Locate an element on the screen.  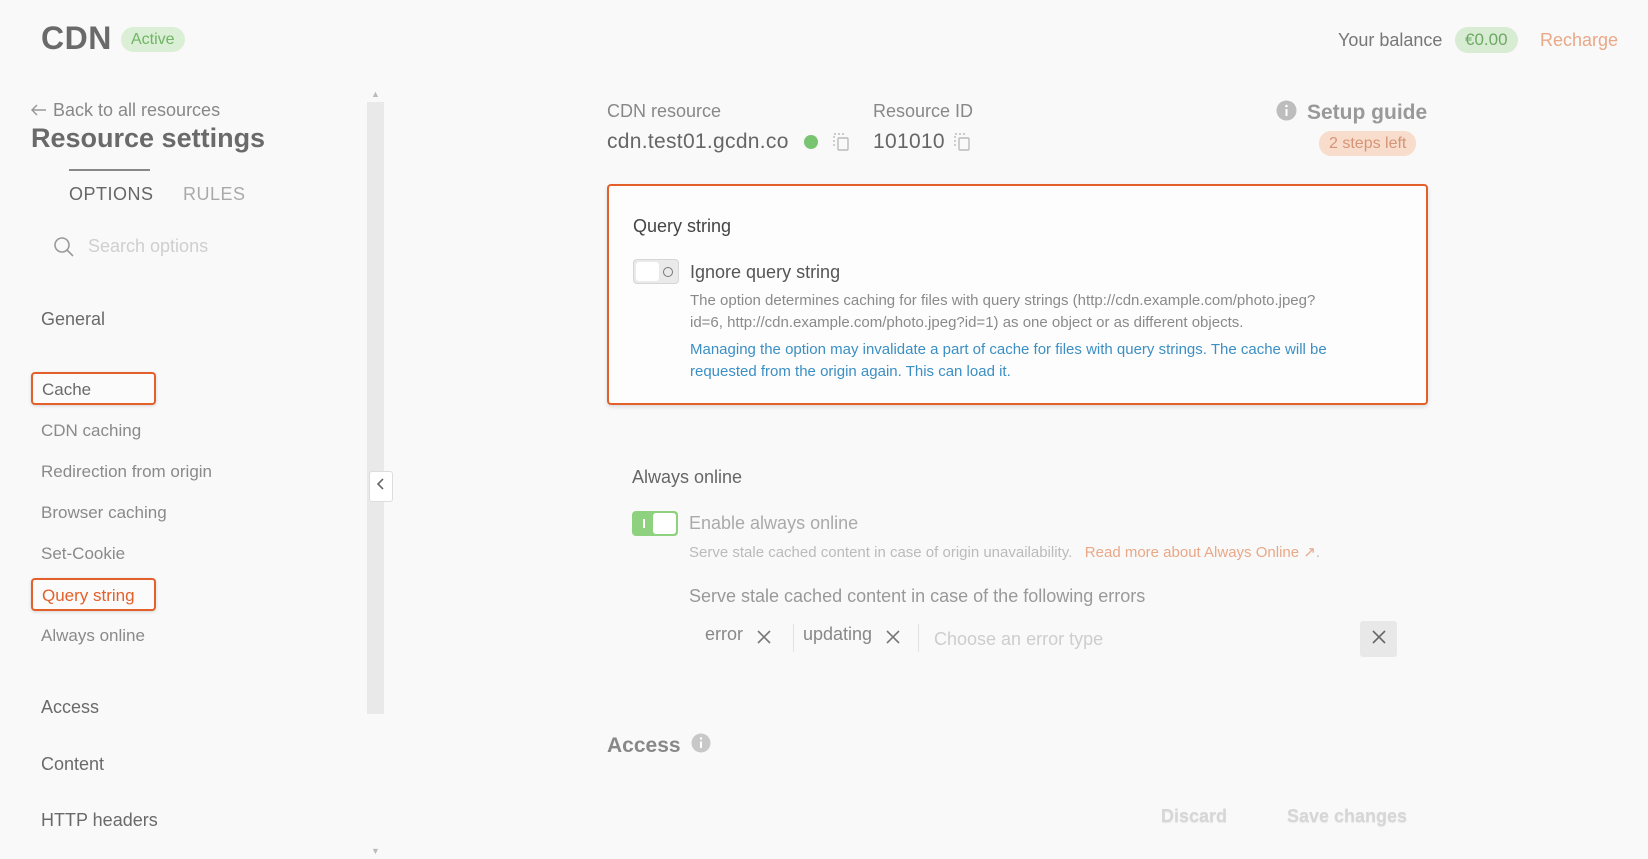
sidebar-section-general: General is located at coordinates (73, 319).